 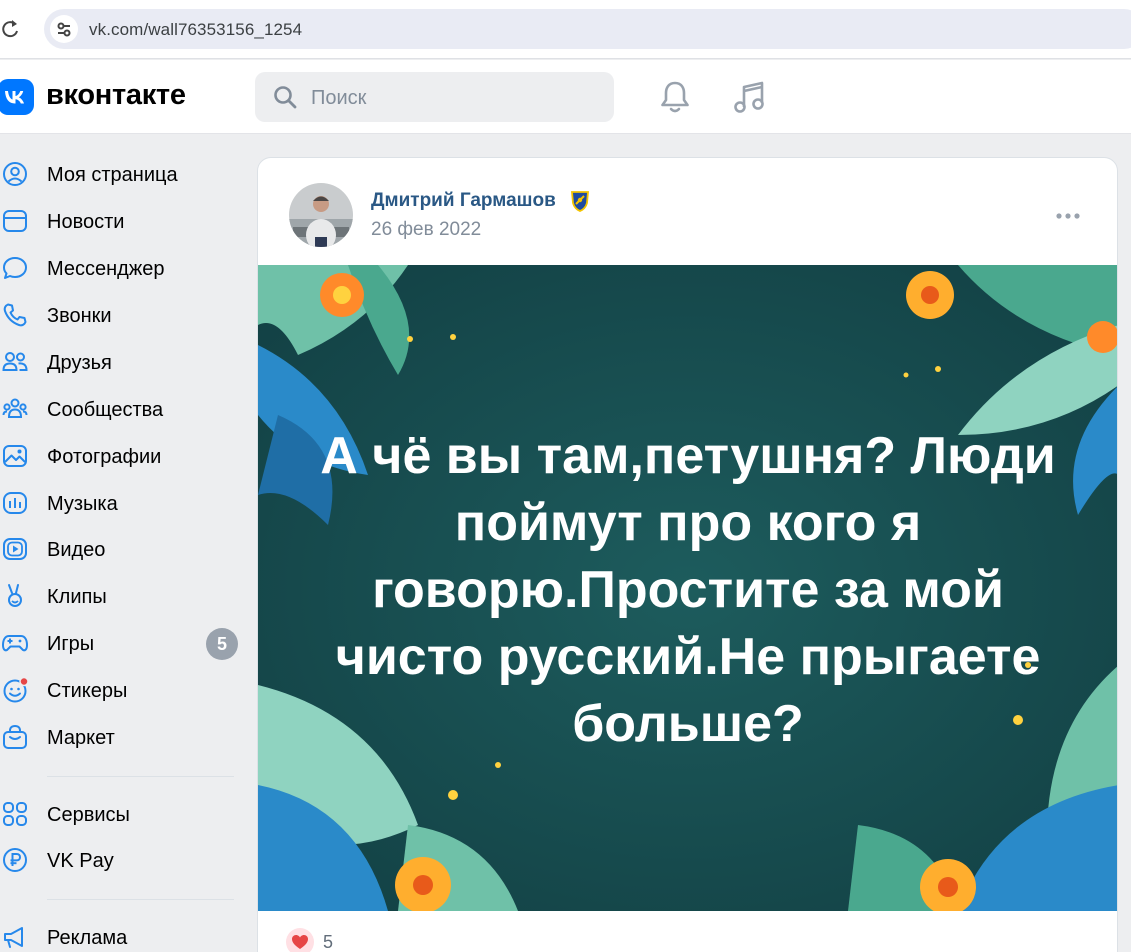 What do you see at coordinates (15, 814) in the screenshot?
I see `services-icon` at bounding box center [15, 814].